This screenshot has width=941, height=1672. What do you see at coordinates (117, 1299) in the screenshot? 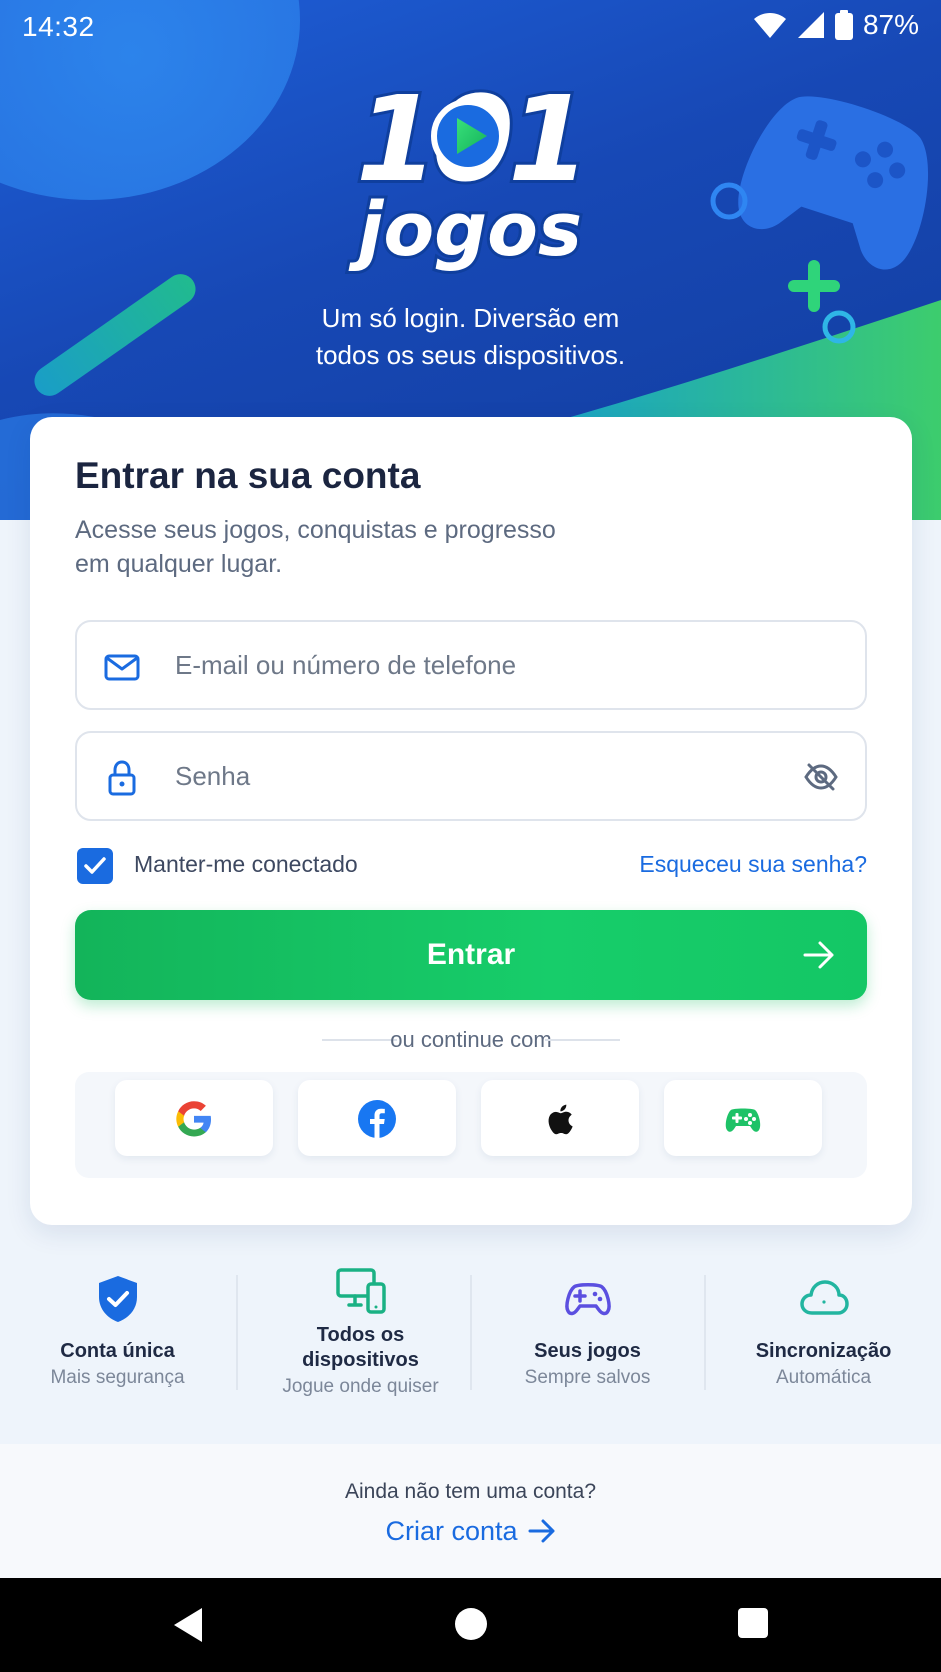
I see `shield-icon` at bounding box center [117, 1299].